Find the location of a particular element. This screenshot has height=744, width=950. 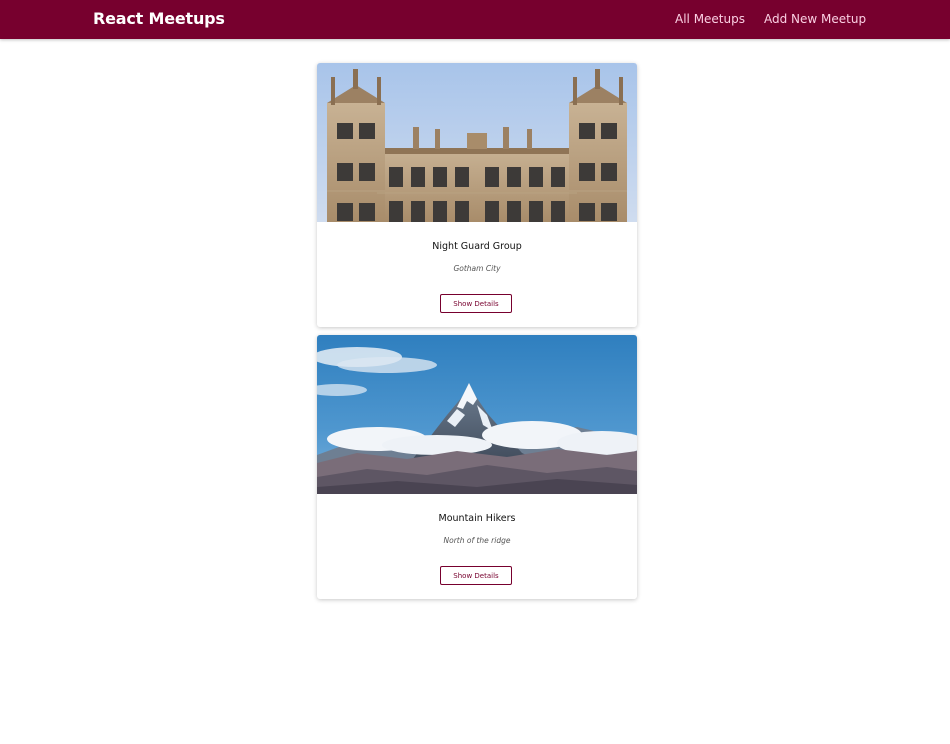

mountain-photo is located at coordinates (477, 414).